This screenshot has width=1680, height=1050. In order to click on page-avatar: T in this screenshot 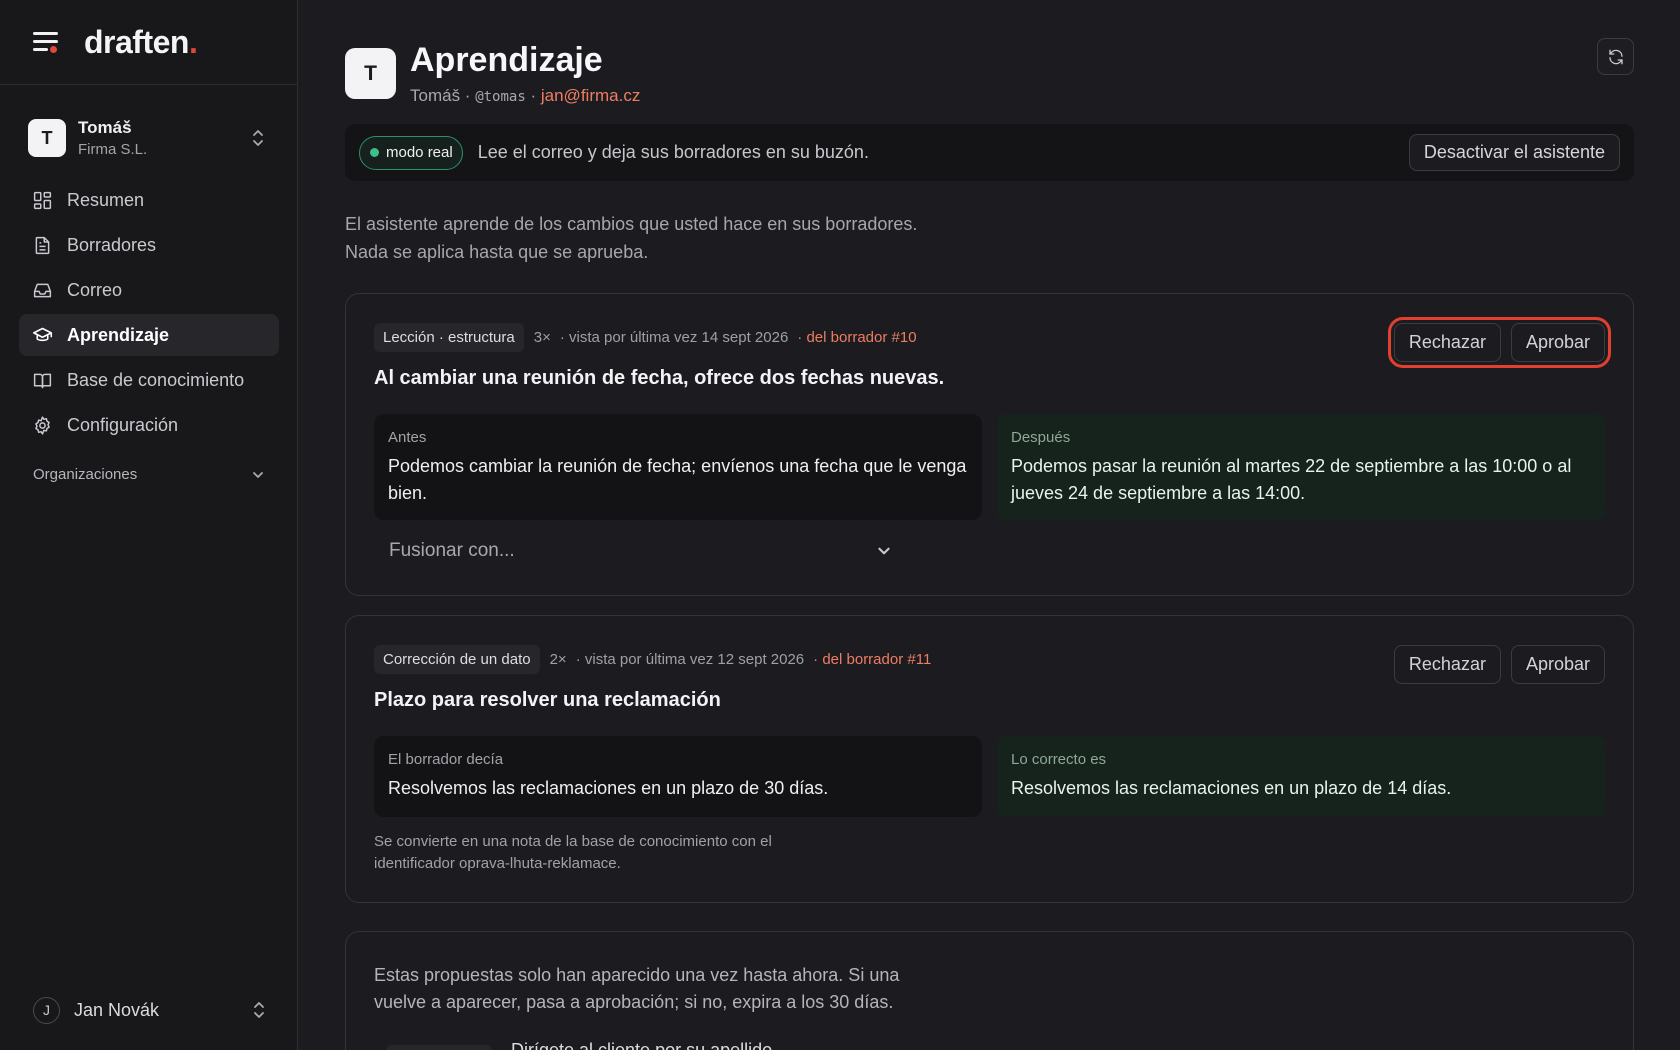, I will do `click(370, 73)`.